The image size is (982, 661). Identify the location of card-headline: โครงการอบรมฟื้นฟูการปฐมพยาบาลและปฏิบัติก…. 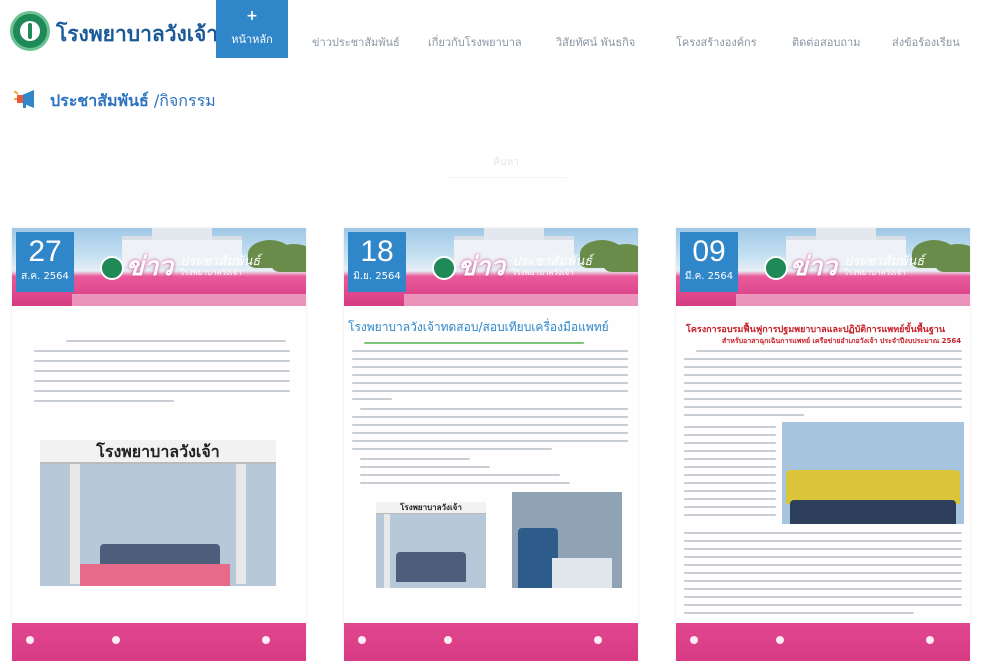
(815, 330).